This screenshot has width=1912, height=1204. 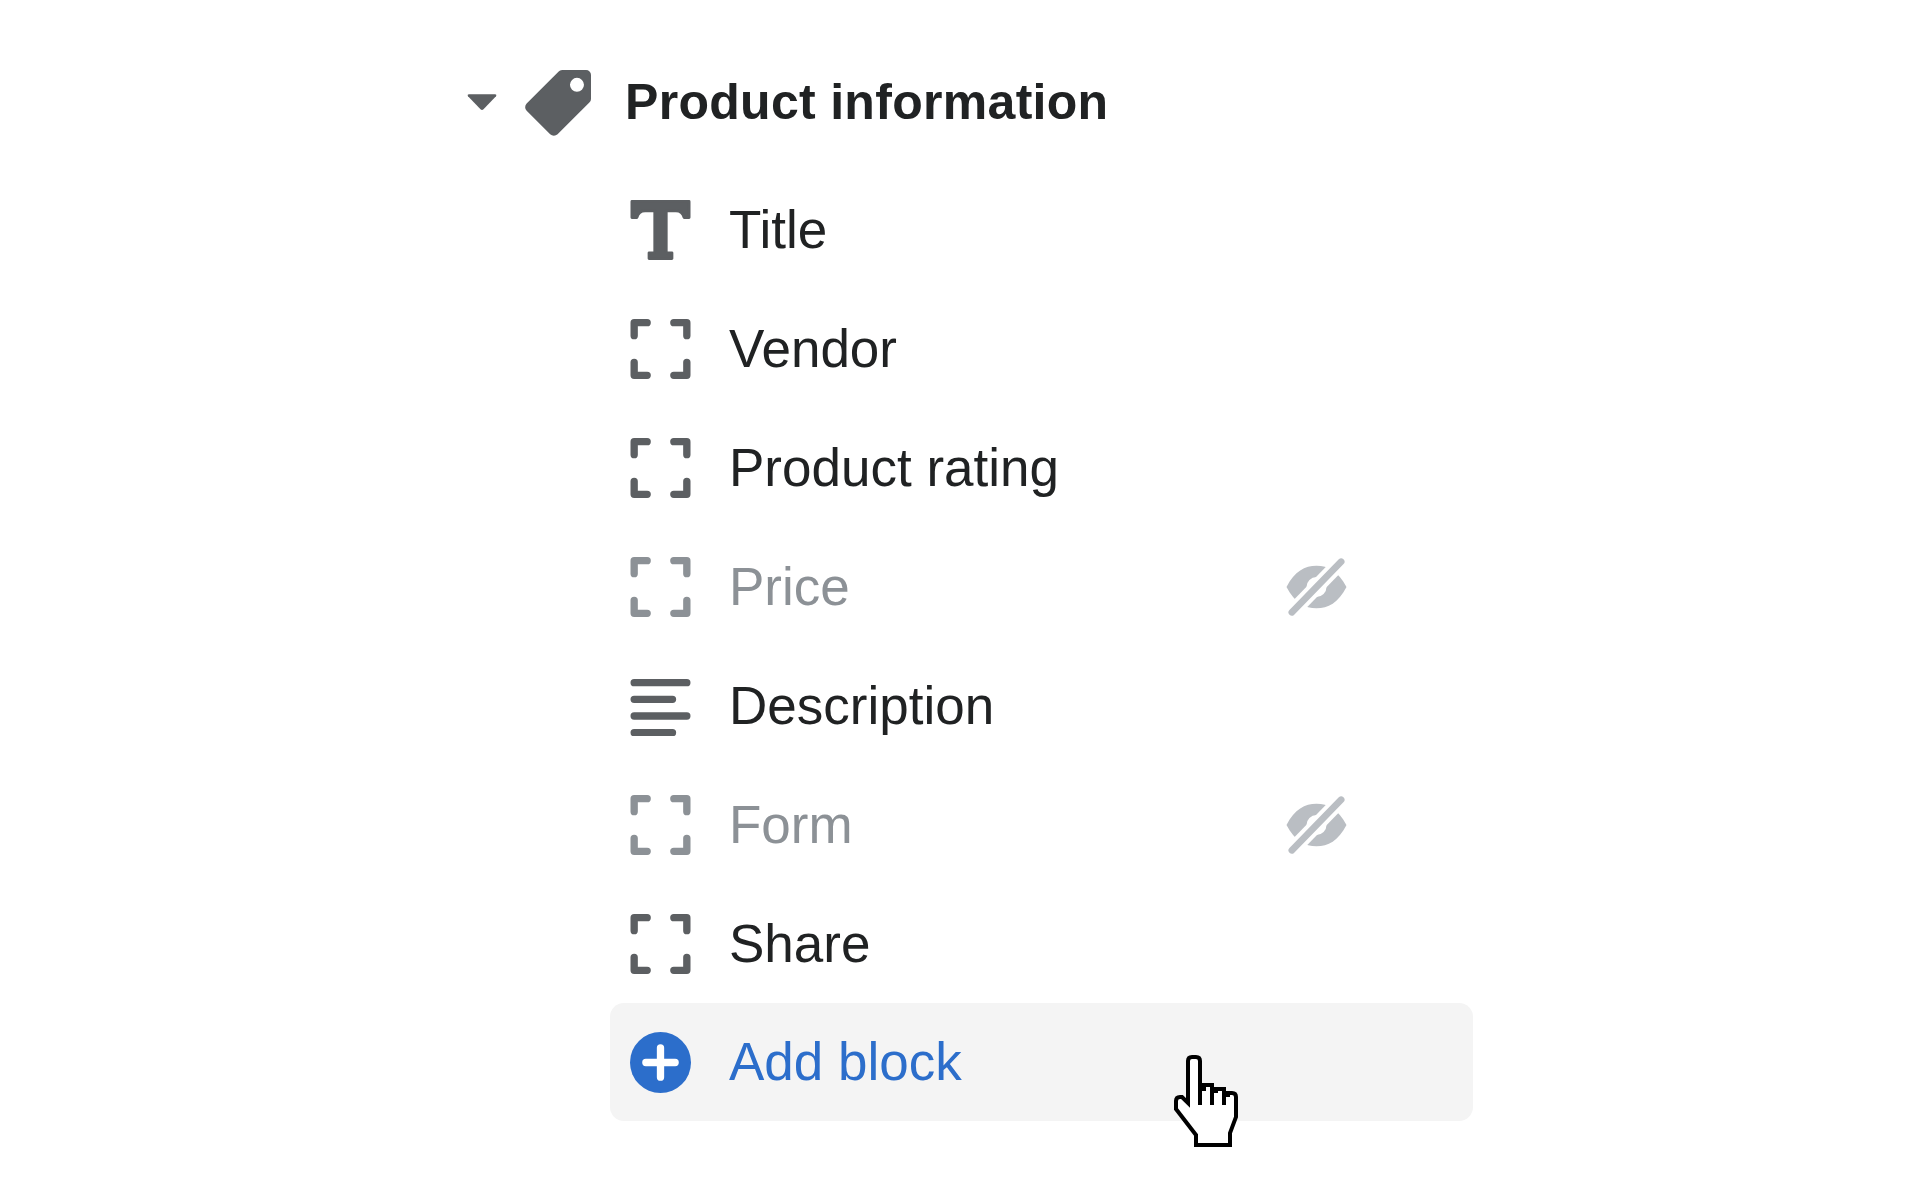 What do you see at coordinates (1041, 467) in the screenshot?
I see `block-list-item: Product rating` at bounding box center [1041, 467].